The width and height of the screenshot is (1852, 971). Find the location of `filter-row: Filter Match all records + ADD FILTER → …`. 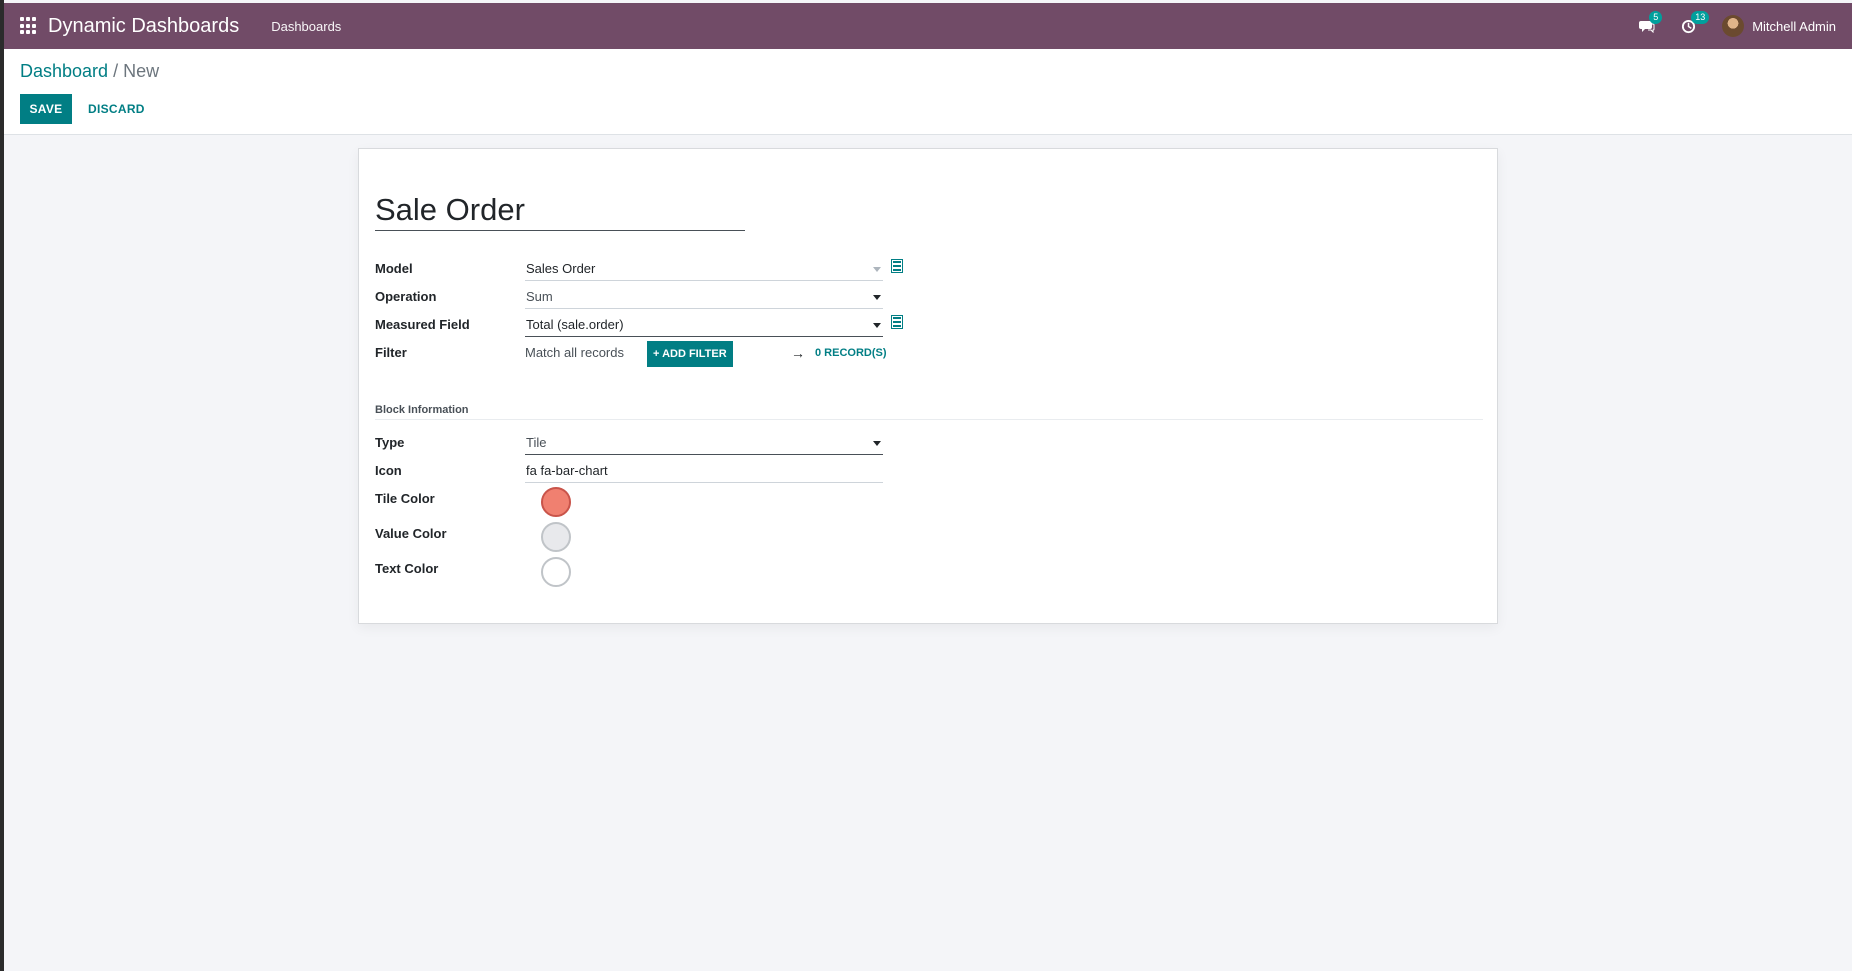

filter-row: Filter Match all records + ADD FILTER → … is located at coordinates (645, 354).